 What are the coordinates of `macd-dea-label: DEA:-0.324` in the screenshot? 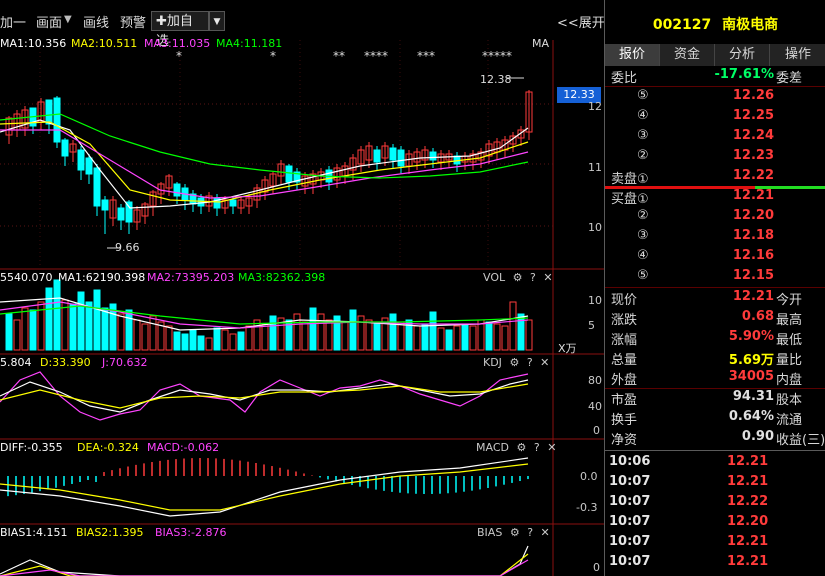 It's located at (108, 447).